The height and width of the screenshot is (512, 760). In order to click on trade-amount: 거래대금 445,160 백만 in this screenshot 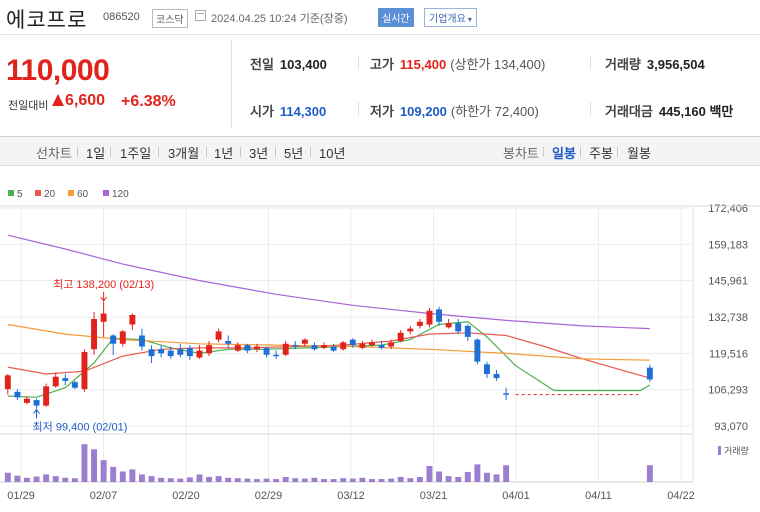, I will do `click(669, 110)`.